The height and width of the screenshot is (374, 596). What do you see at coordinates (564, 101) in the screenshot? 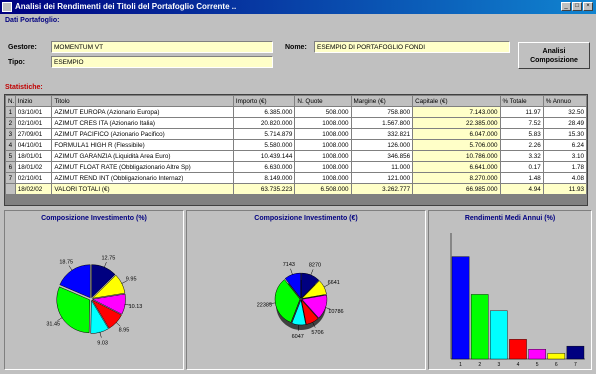
I see `col-header: % Annuo` at bounding box center [564, 101].